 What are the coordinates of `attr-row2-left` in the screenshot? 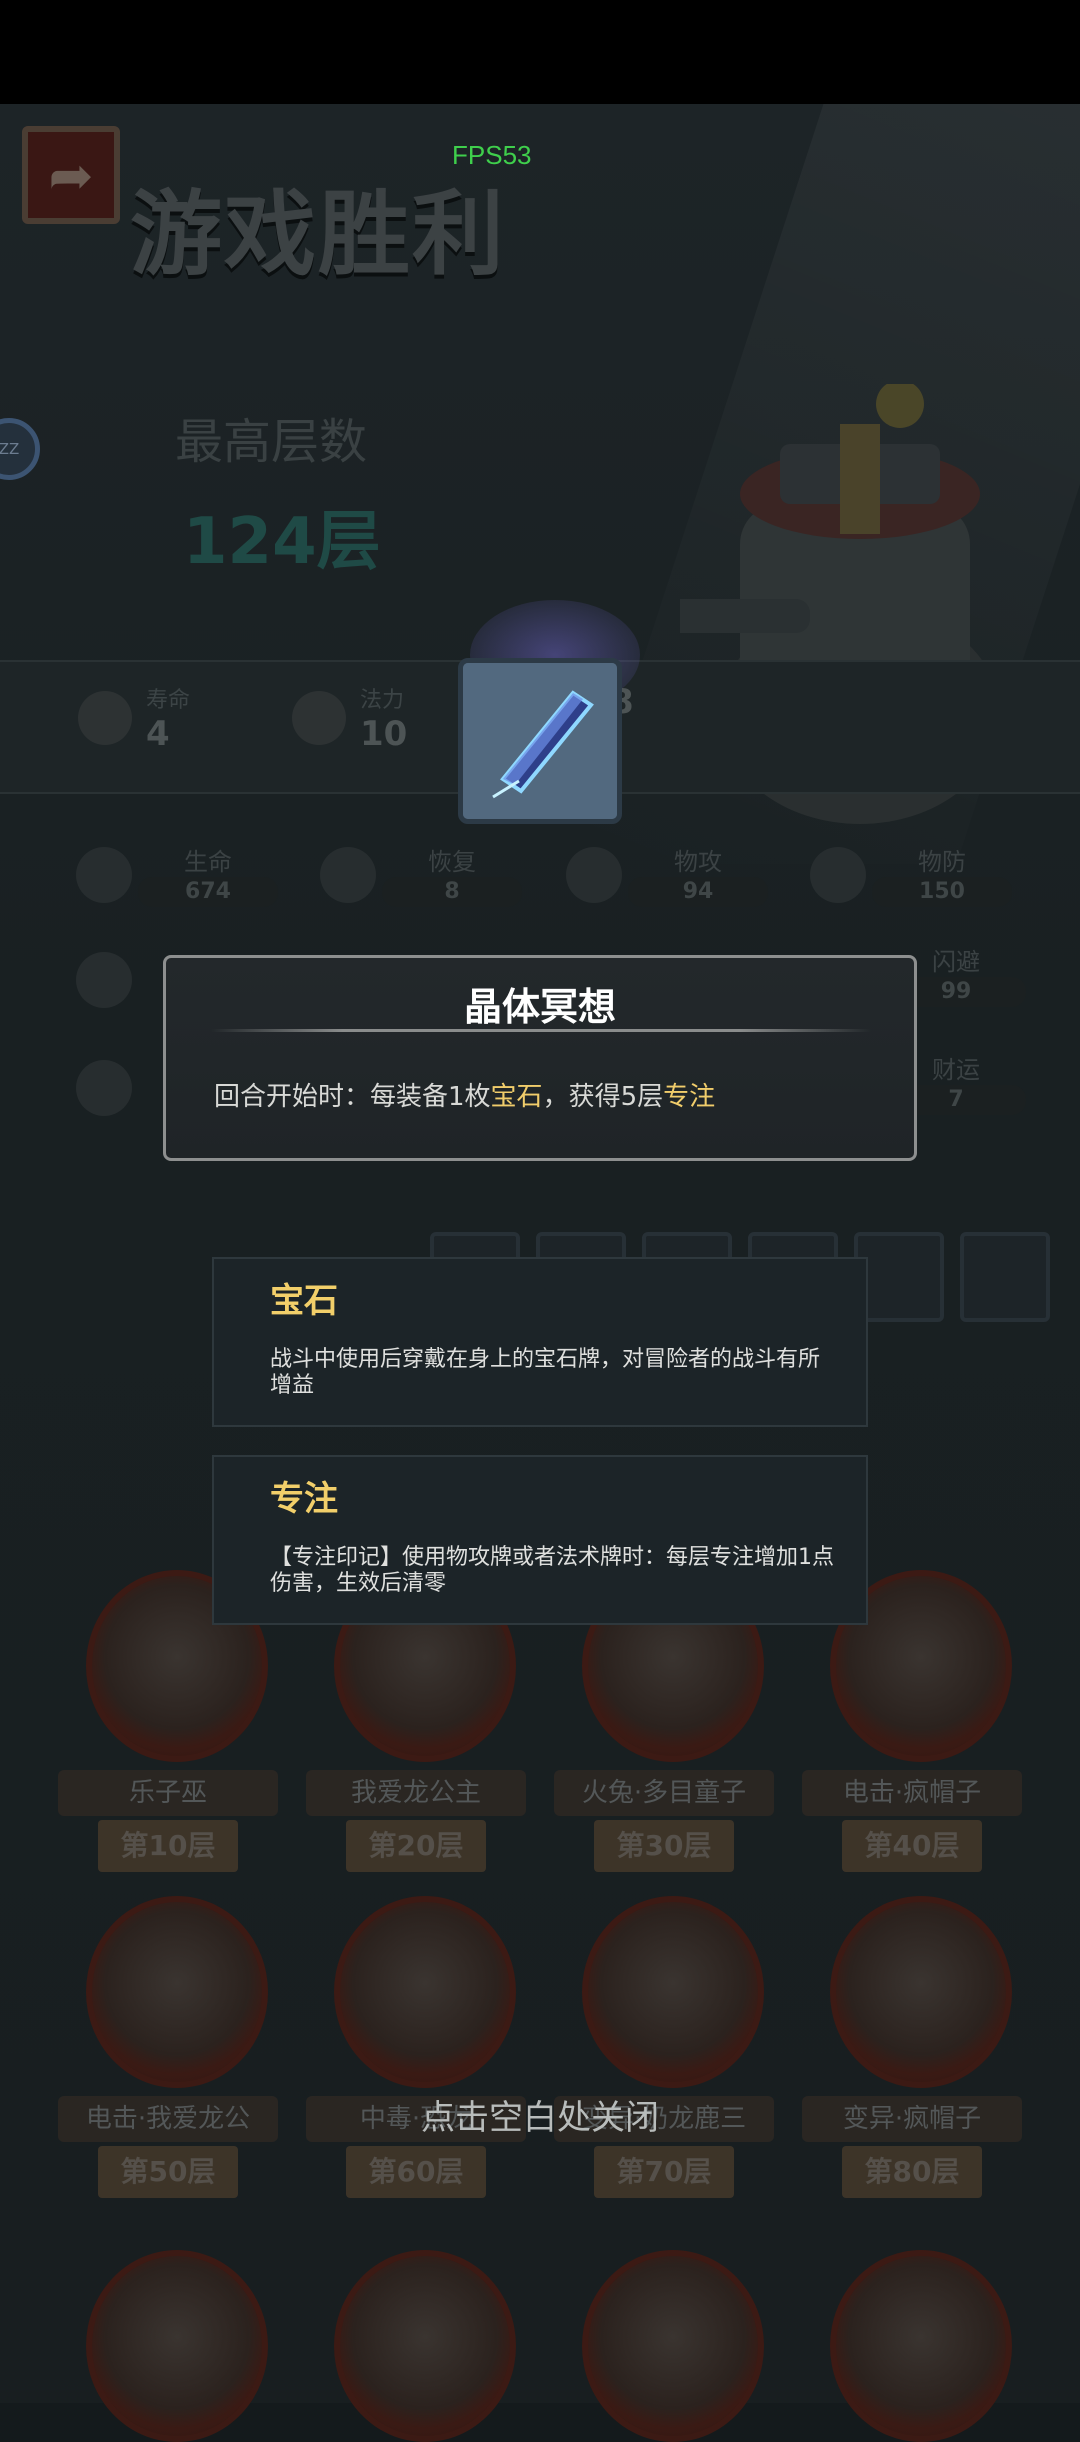 It's located at (104, 980).